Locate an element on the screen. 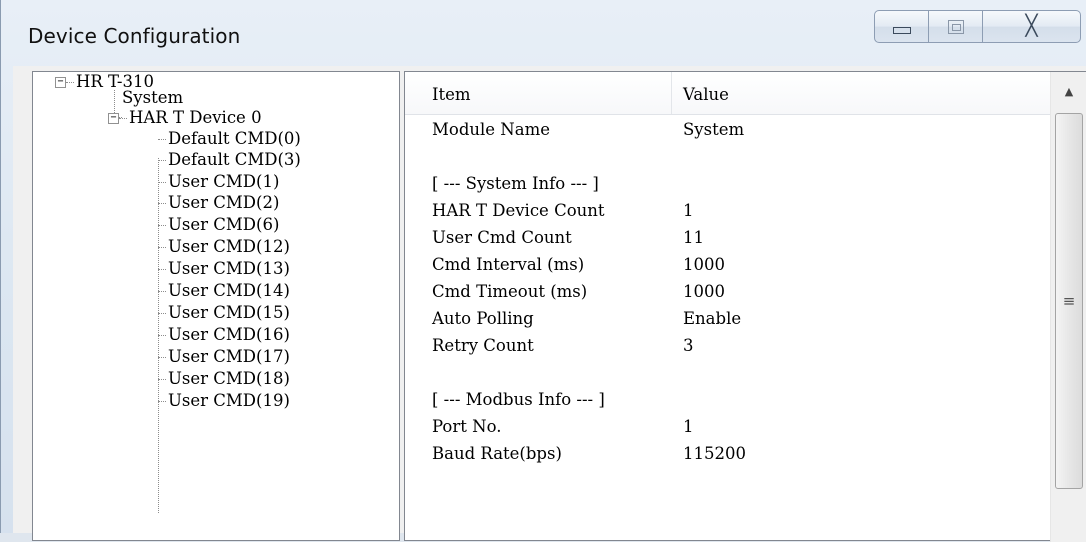  row-item: User Cmd Count is located at coordinates (502, 237).